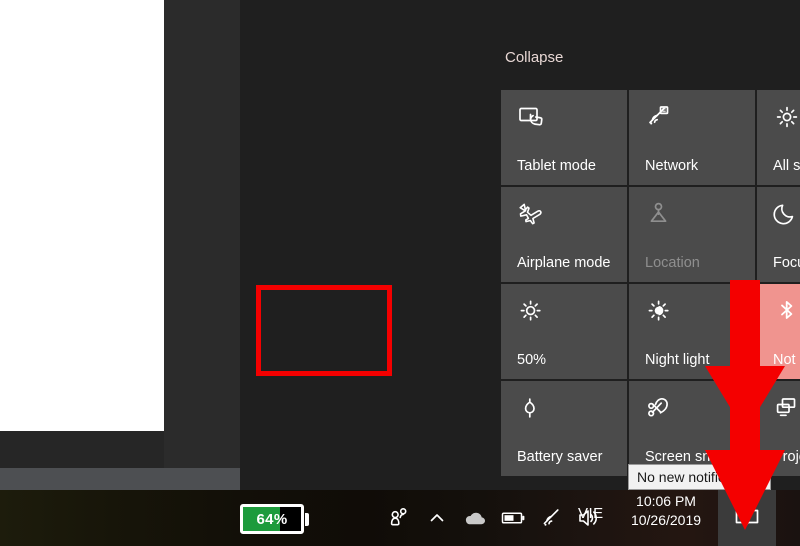 This screenshot has width=800, height=546. Describe the element at coordinates (672, 263) in the screenshot. I see `tile-label: Location` at that location.